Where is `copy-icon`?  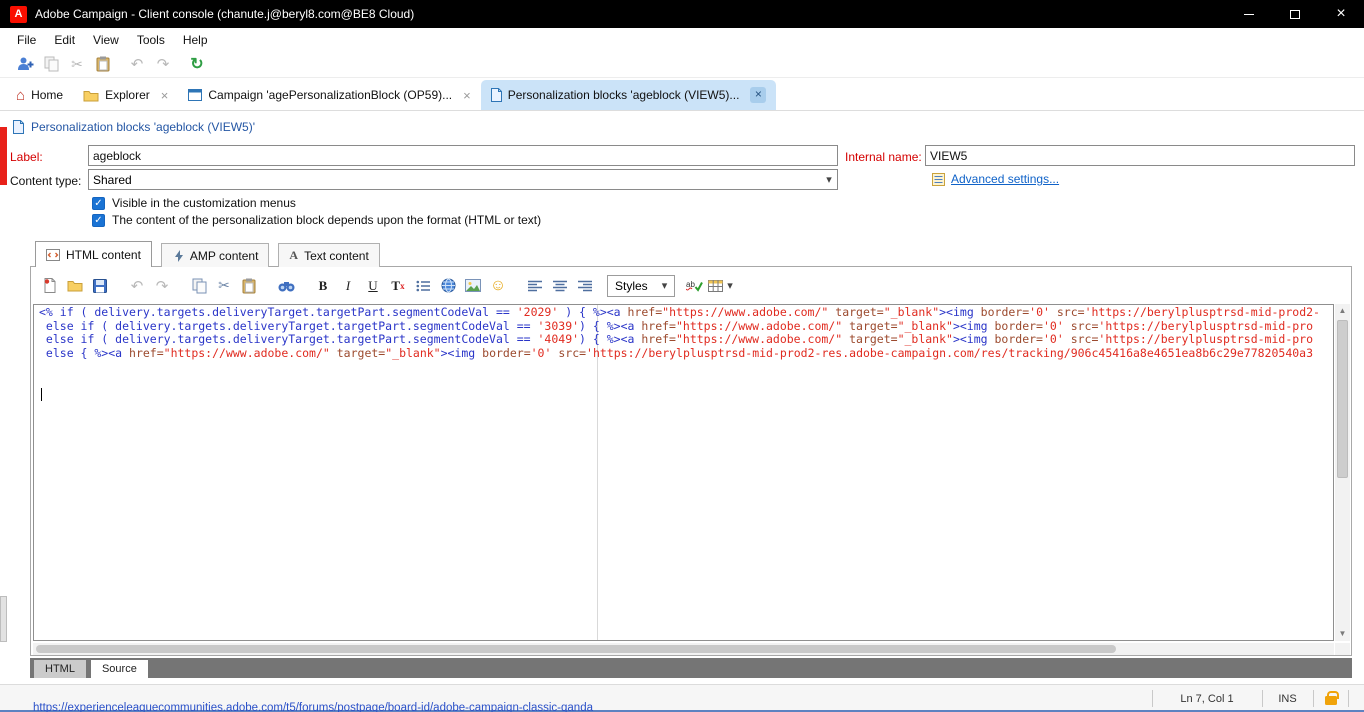 copy-icon is located at coordinates (51, 64).